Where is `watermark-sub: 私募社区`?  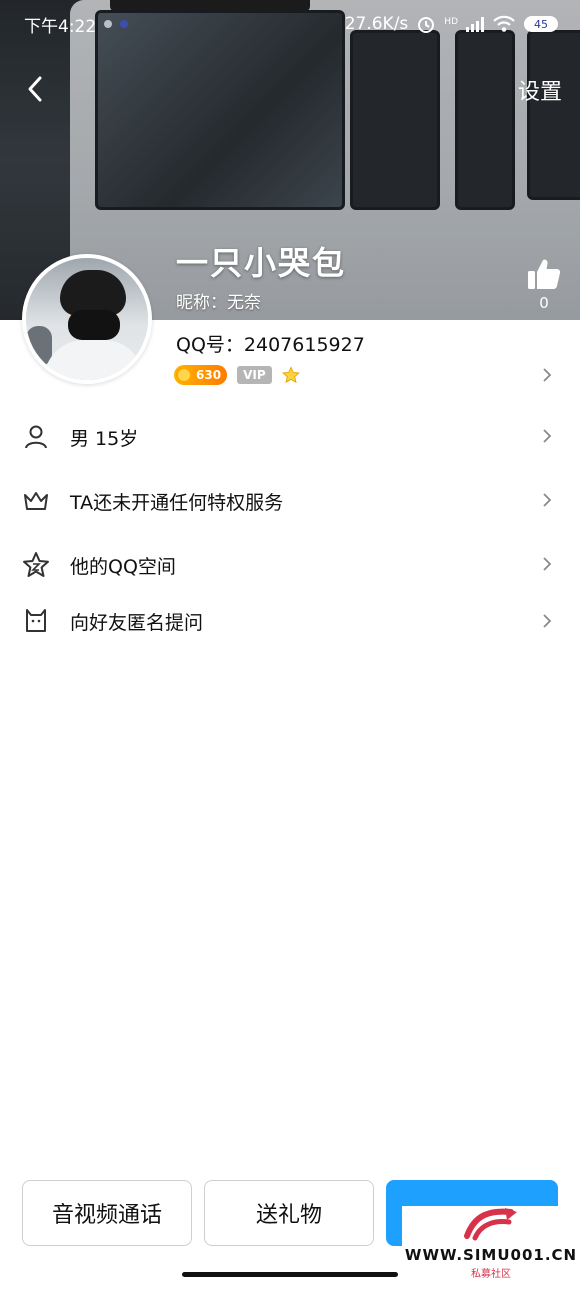
watermark-sub: 私募社区 is located at coordinates (491, 1274).